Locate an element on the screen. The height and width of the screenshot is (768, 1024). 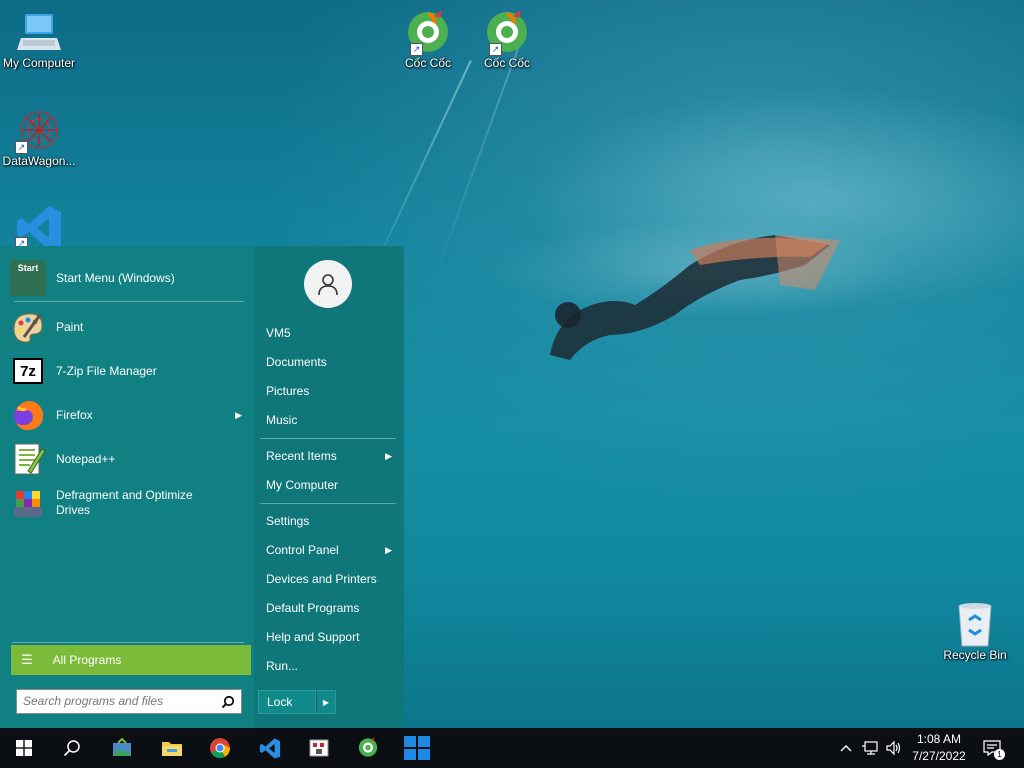
menu-item-label: Control Panel is located at coordinates (302, 550).